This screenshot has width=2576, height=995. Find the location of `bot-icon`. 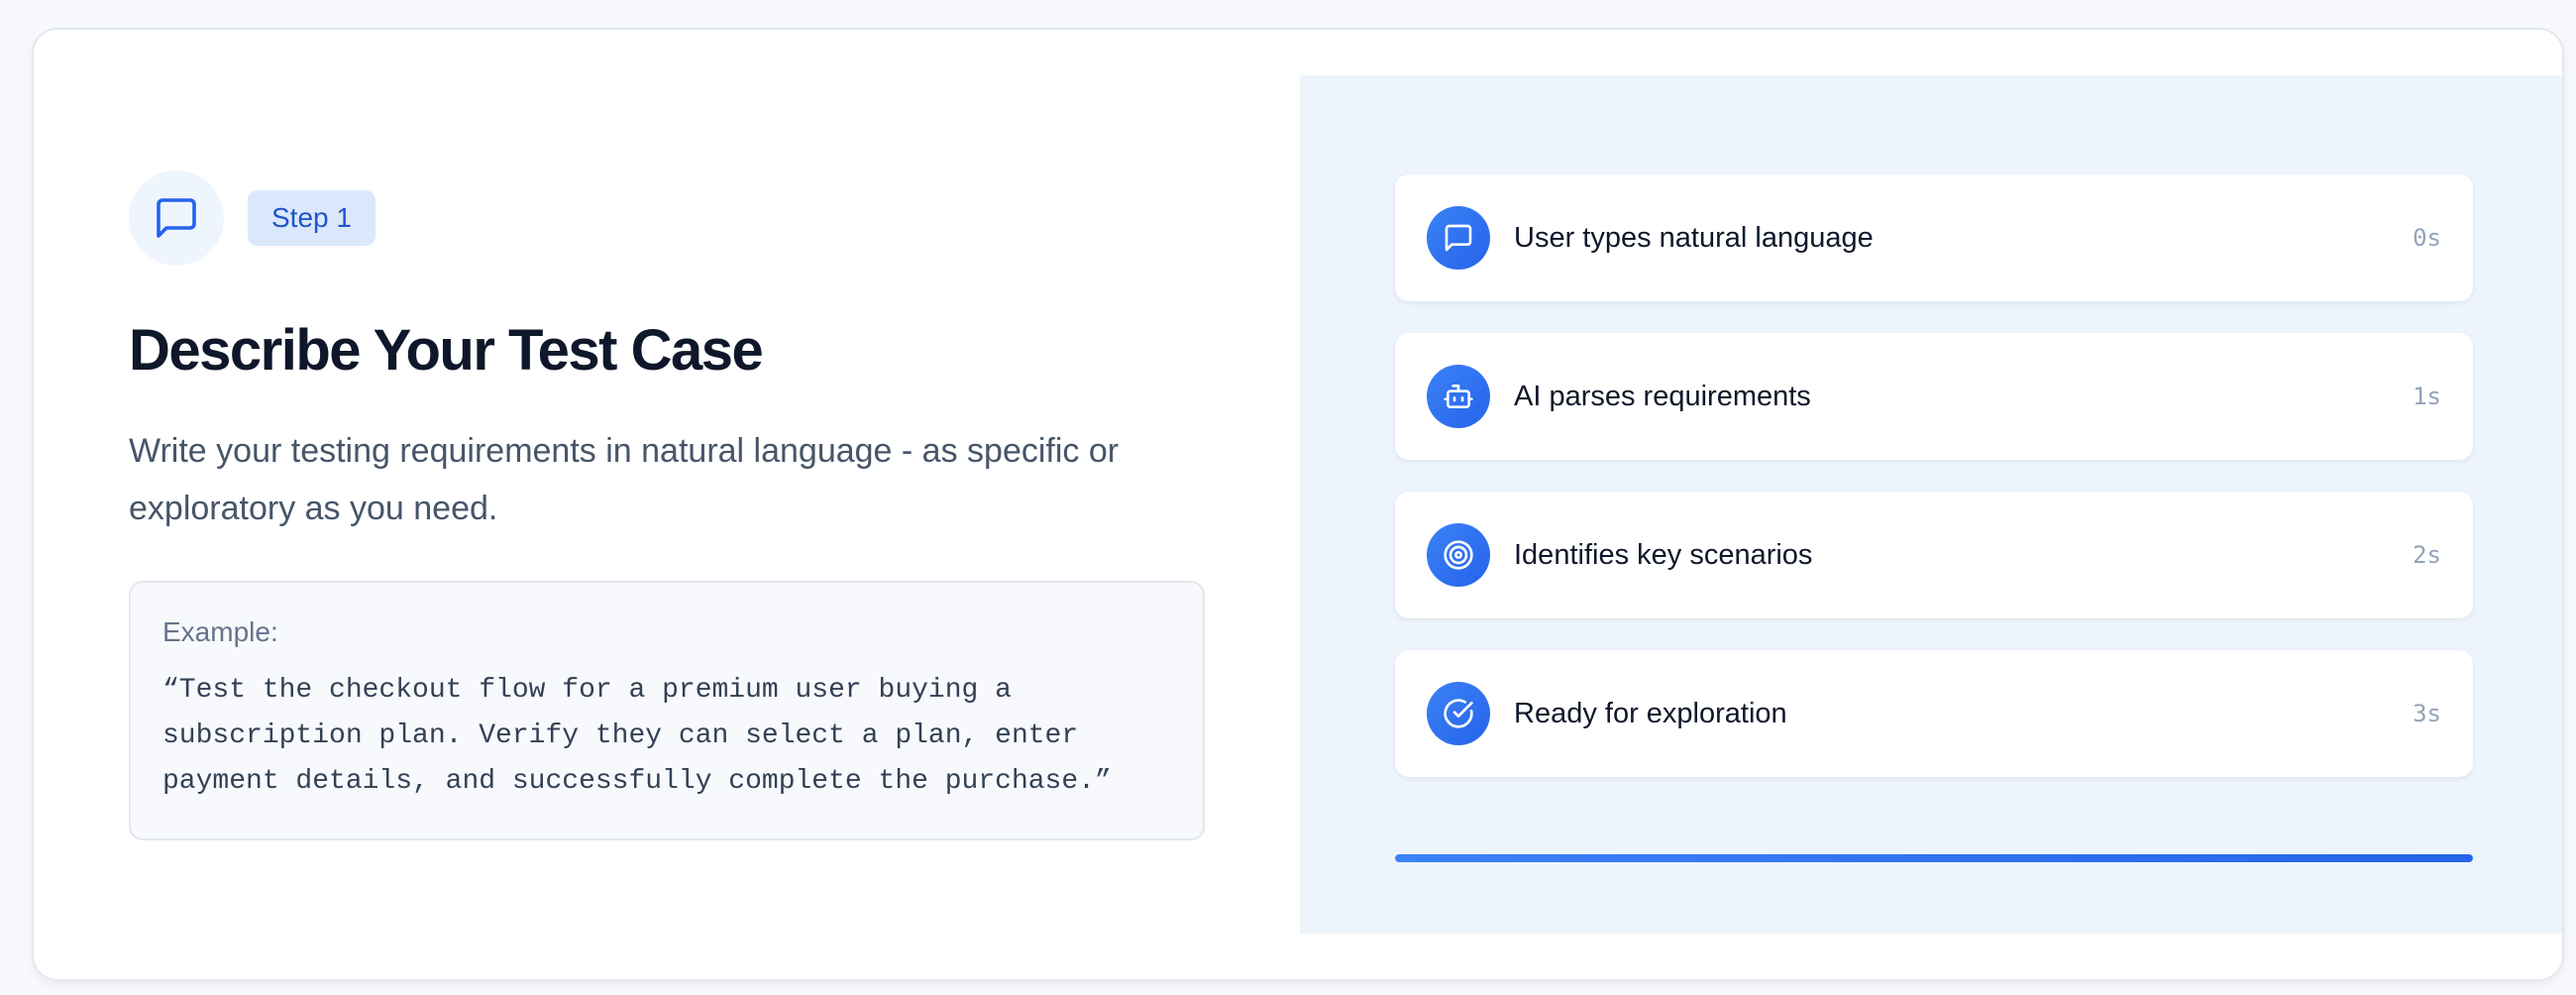

bot-icon is located at coordinates (1458, 396).